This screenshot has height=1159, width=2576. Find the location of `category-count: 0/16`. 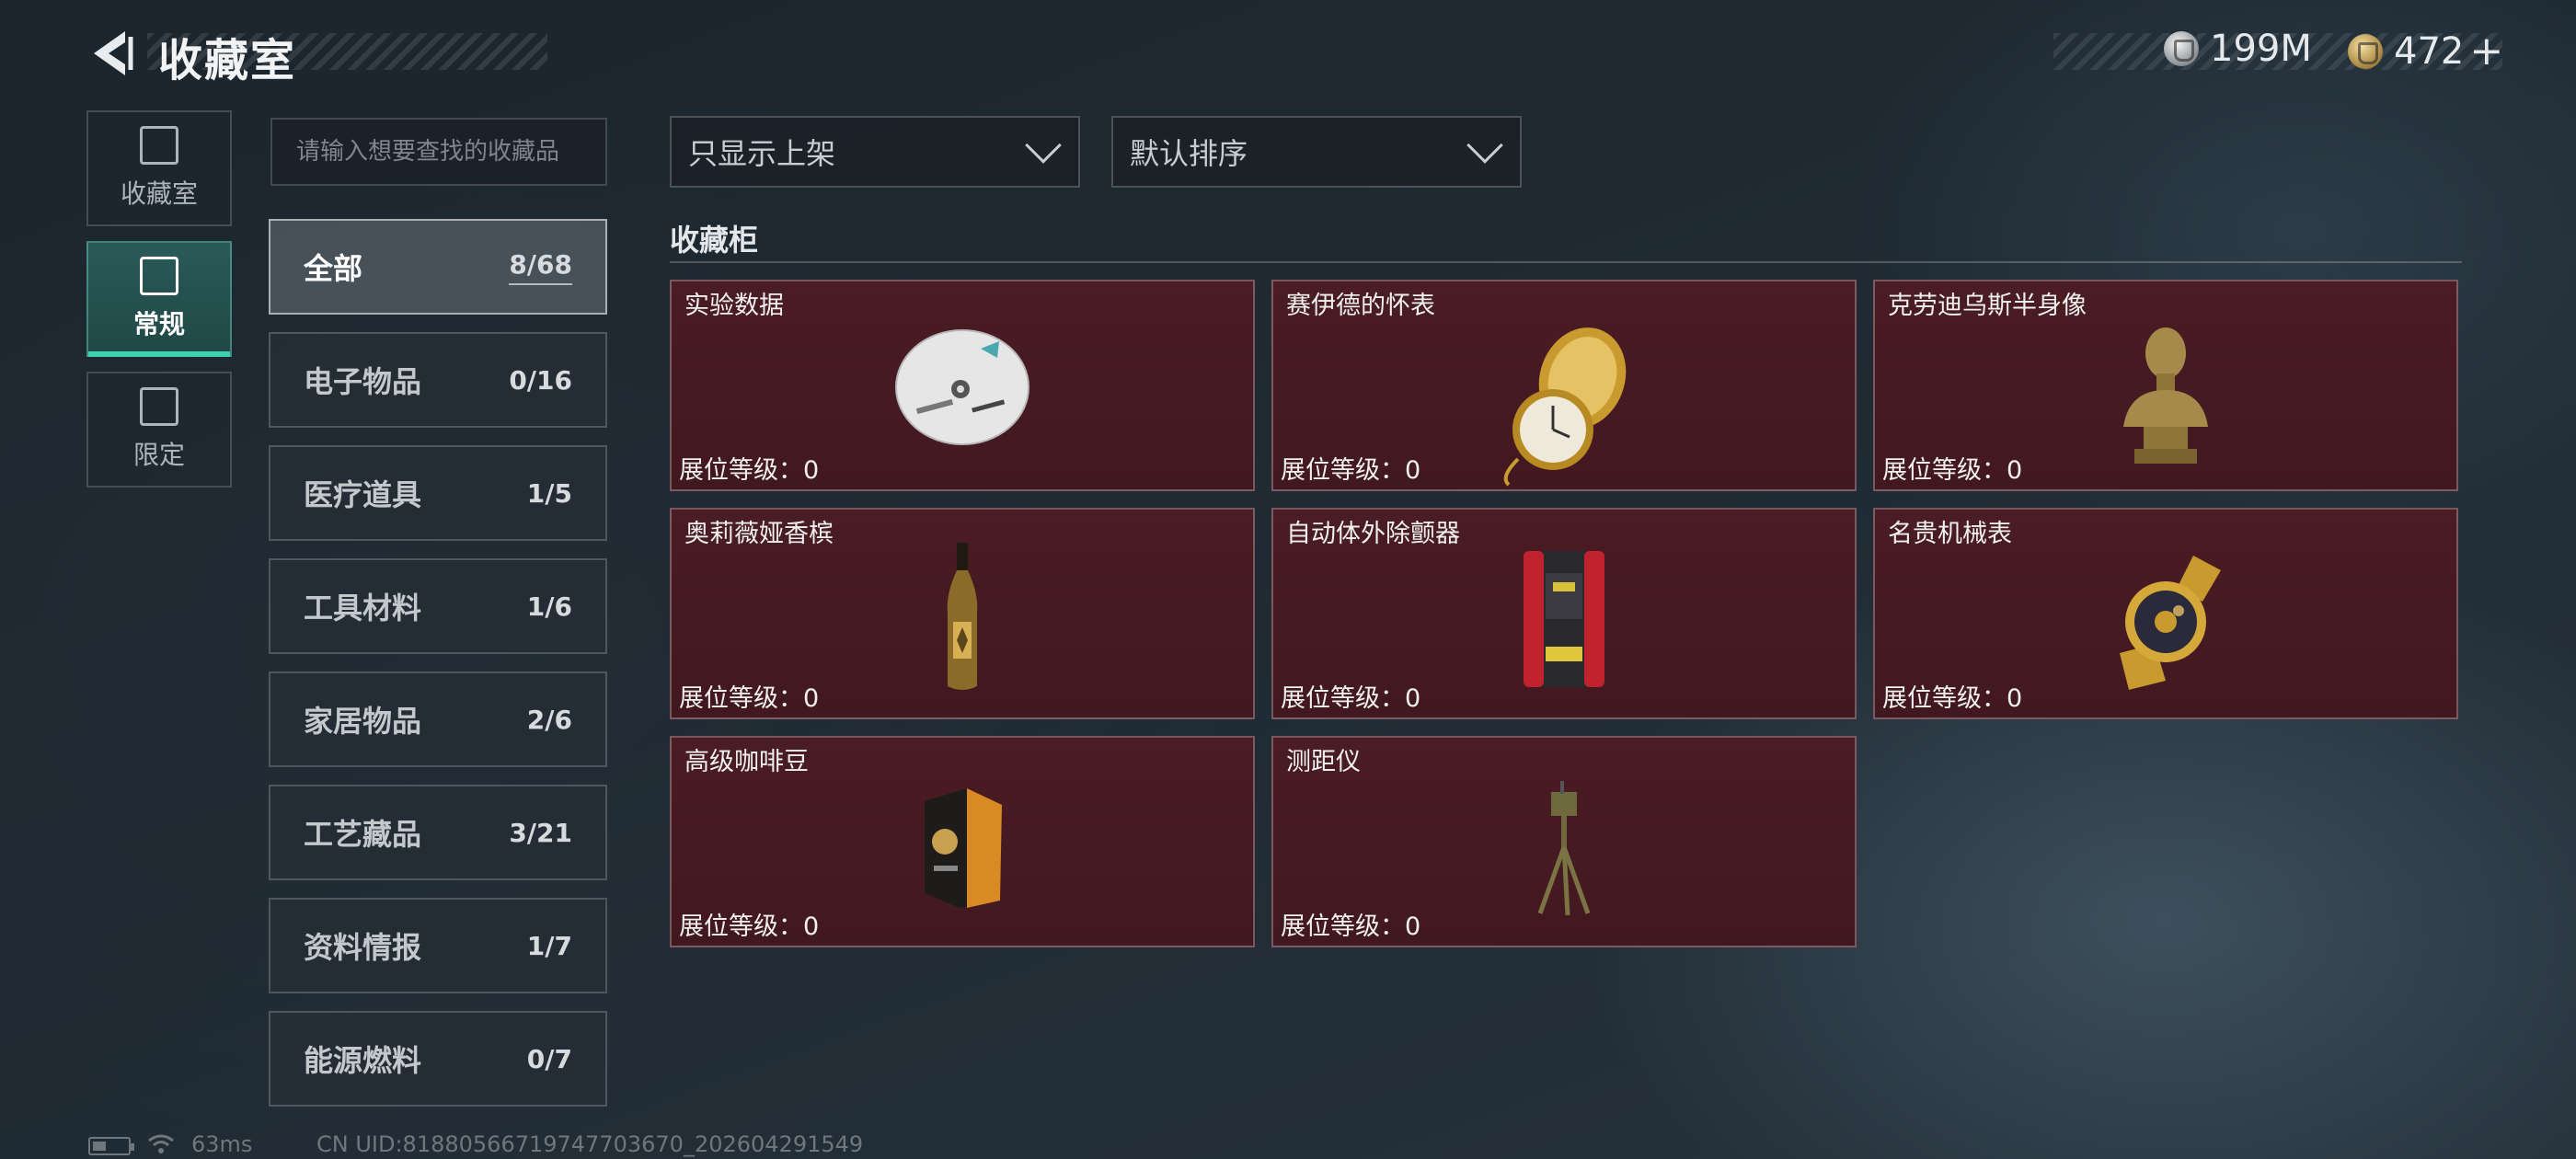

category-count: 0/16 is located at coordinates (540, 380).